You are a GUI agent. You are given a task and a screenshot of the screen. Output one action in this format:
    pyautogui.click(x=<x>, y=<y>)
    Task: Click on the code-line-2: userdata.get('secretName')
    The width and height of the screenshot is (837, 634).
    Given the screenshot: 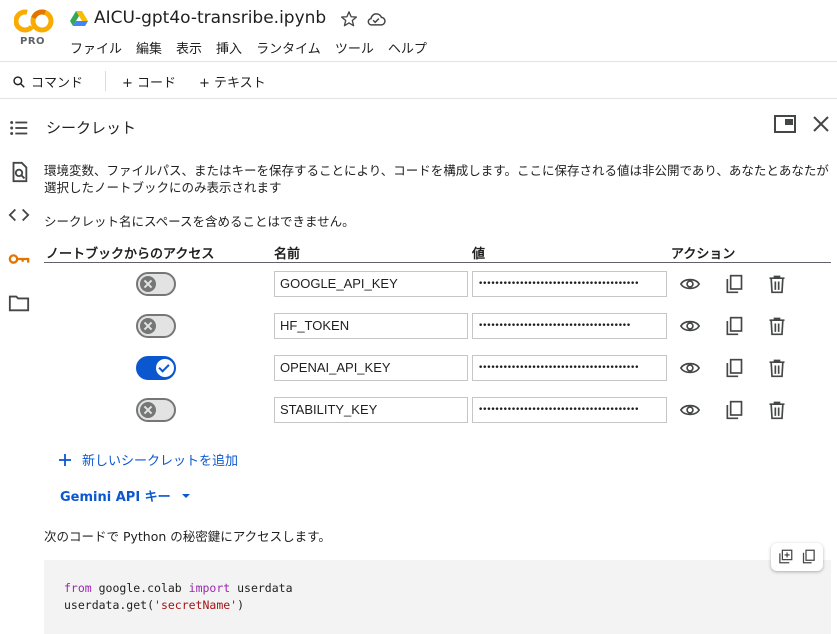 What is the action you would take?
    pyautogui.click(x=154, y=605)
    